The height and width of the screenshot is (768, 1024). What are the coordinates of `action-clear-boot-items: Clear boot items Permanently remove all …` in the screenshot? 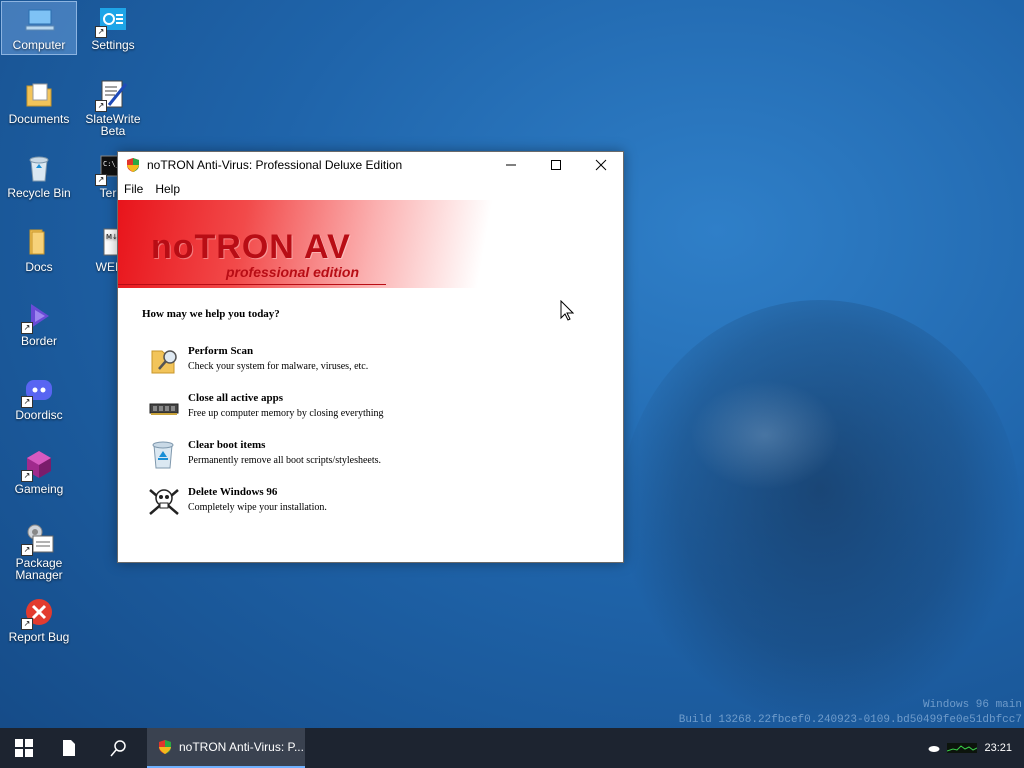 It's located at (264, 455).